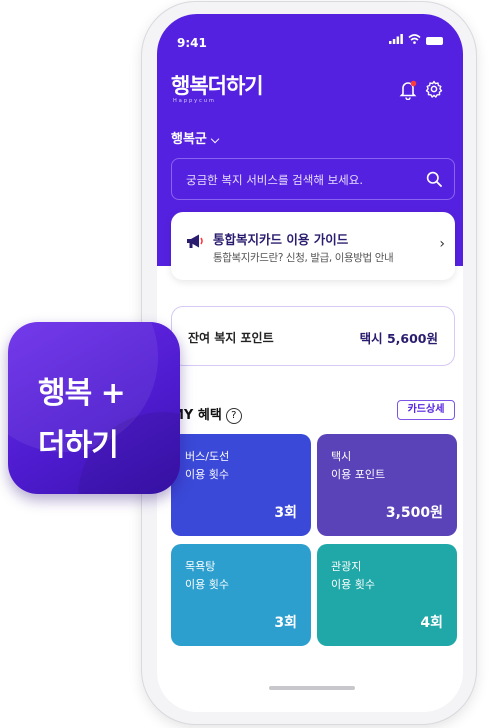  I want to click on app-logo: 행복더하기, so click(217, 86).